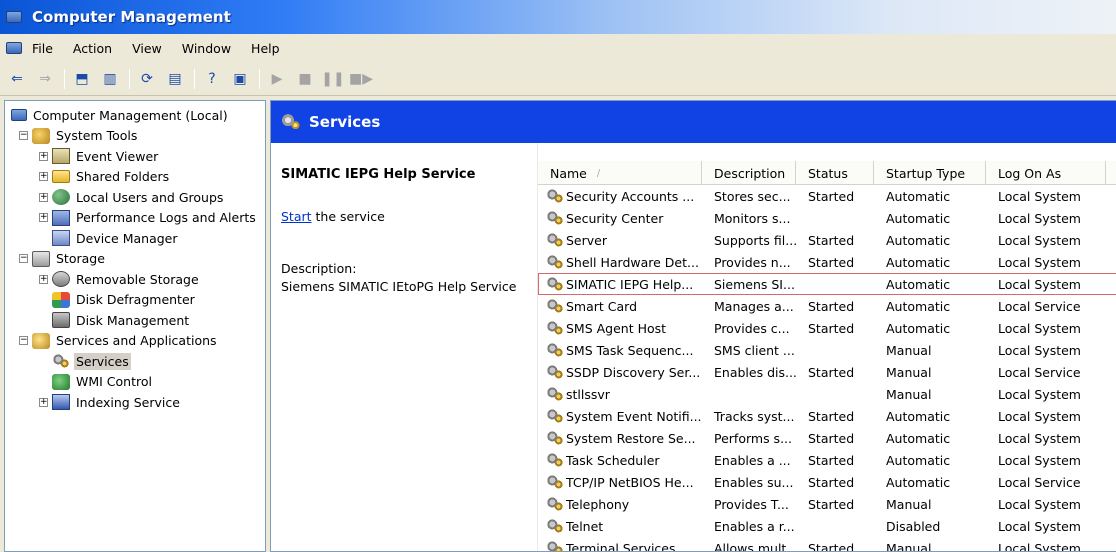 This screenshot has width=1116, height=552. Describe the element at coordinates (120, 279) in the screenshot. I see `tree-item: + Removable Storage` at that location.